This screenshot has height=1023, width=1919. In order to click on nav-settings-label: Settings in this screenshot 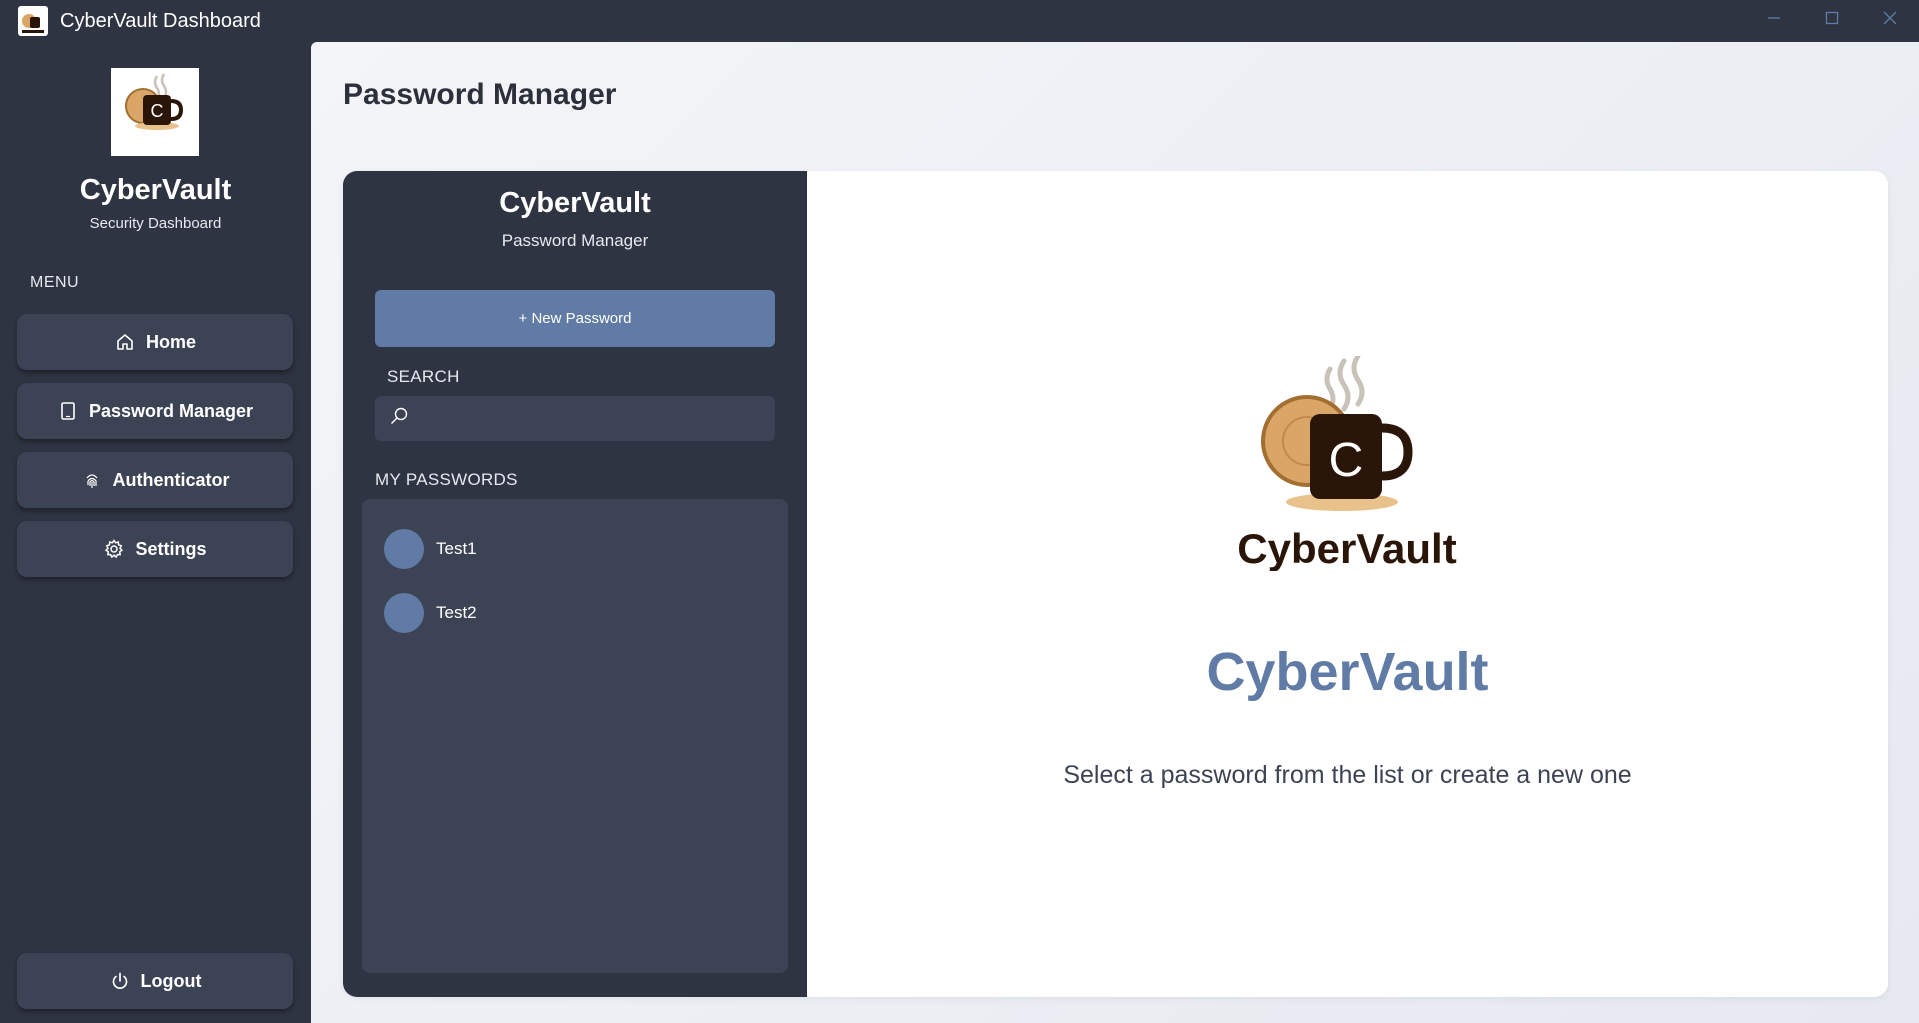, I will do `click(171, 548)`.